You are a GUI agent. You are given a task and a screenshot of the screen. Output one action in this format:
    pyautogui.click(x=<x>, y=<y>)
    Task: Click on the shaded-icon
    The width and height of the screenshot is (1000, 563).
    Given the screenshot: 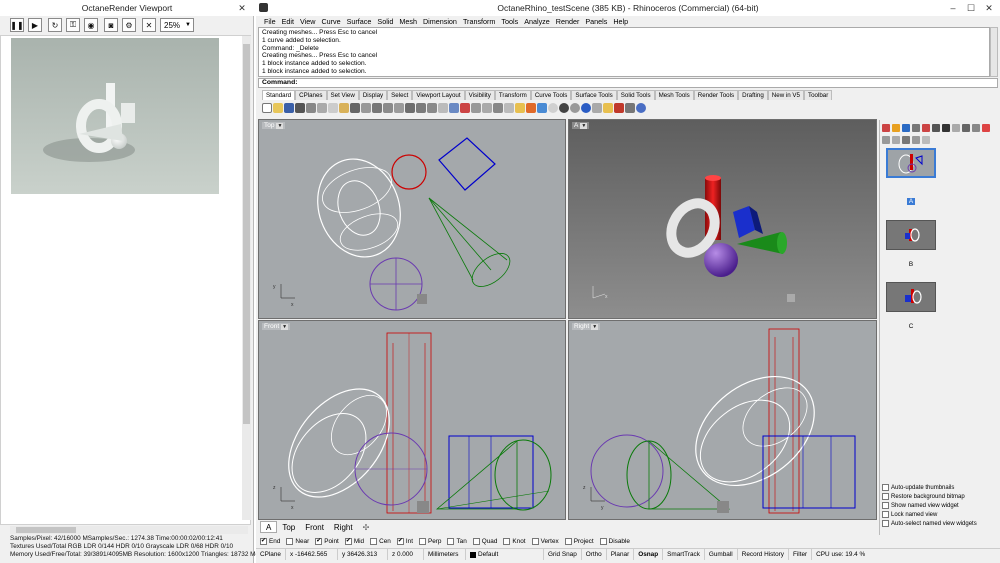 What is the action you would take?
    pyautogui.click(x=553, y=108)
    